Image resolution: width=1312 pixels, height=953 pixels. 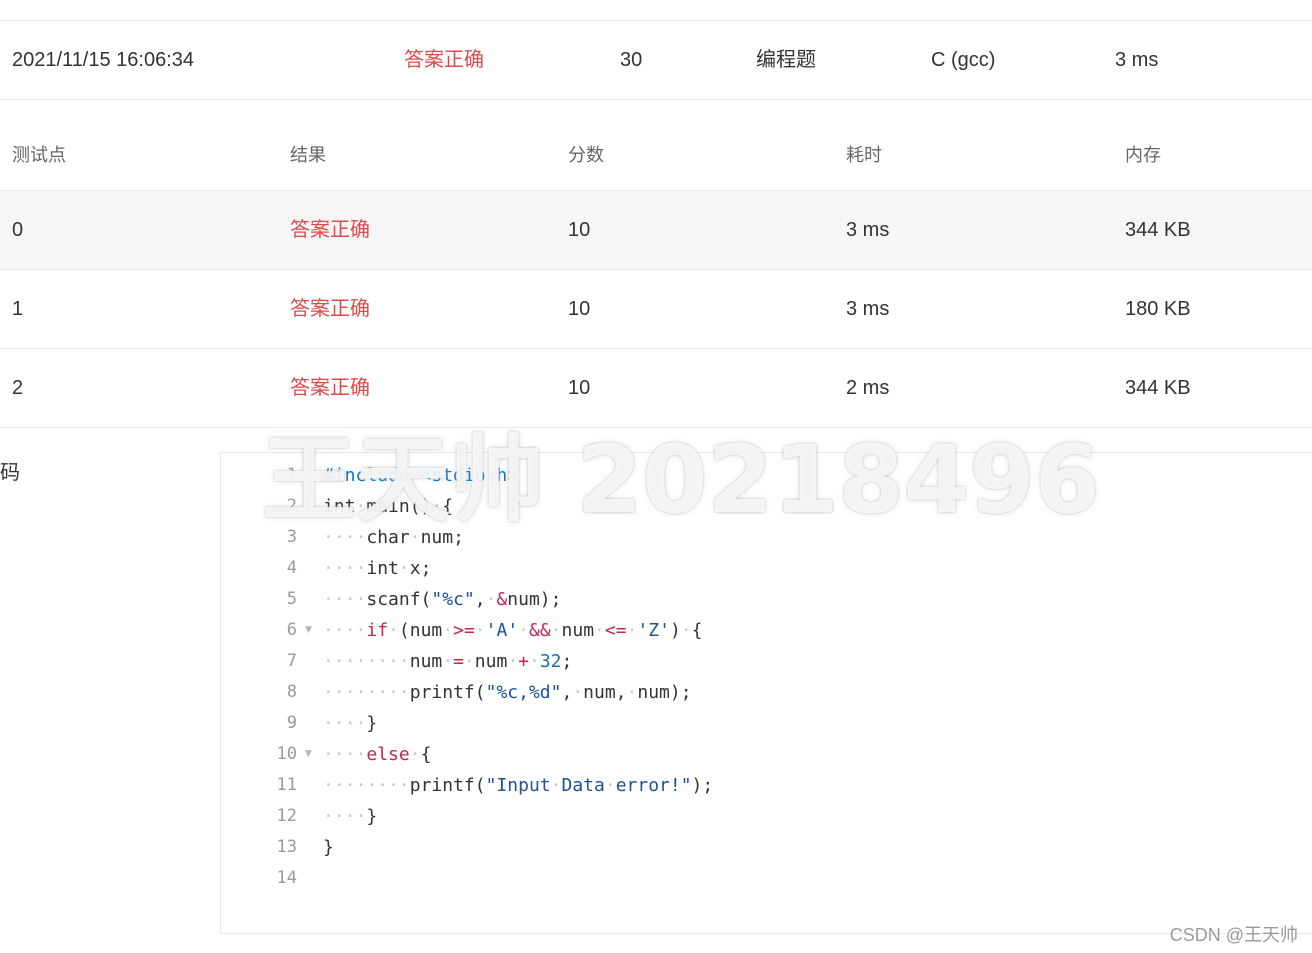 I want to click on code-text: ····int·x;, so click(x=377, y=568).